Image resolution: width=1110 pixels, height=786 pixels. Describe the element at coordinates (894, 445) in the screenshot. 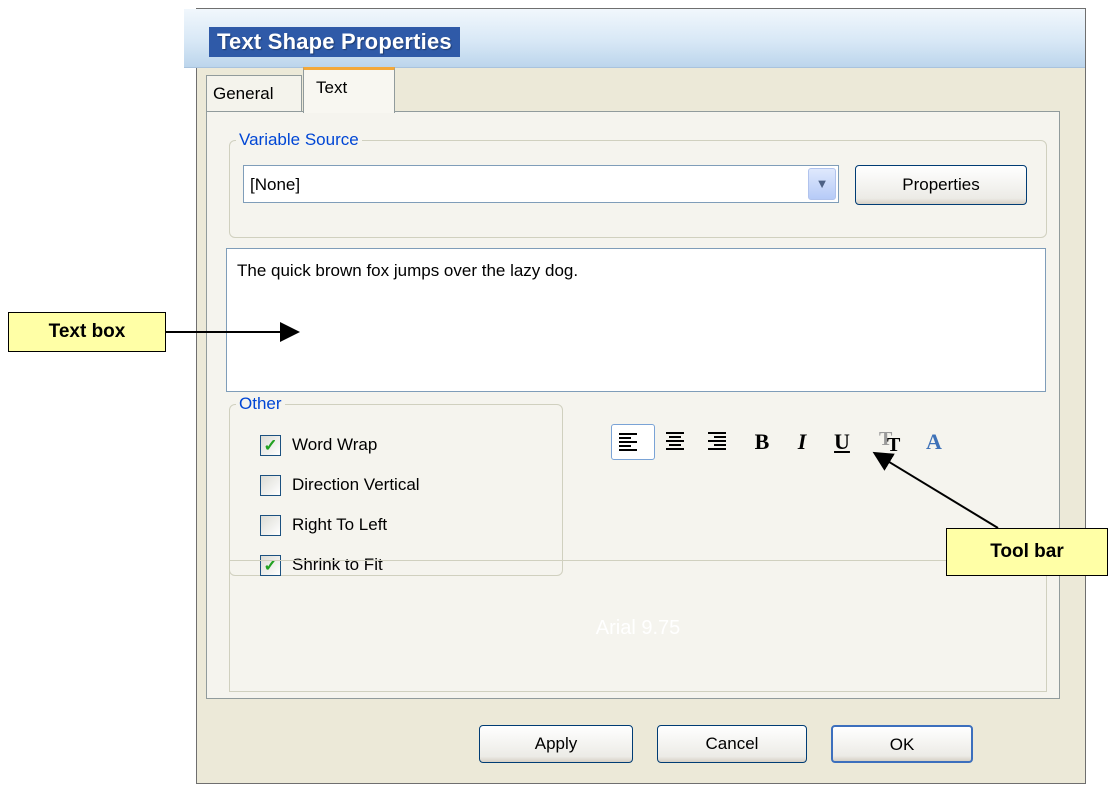

I see `font-icon-overlay: T` at that location.